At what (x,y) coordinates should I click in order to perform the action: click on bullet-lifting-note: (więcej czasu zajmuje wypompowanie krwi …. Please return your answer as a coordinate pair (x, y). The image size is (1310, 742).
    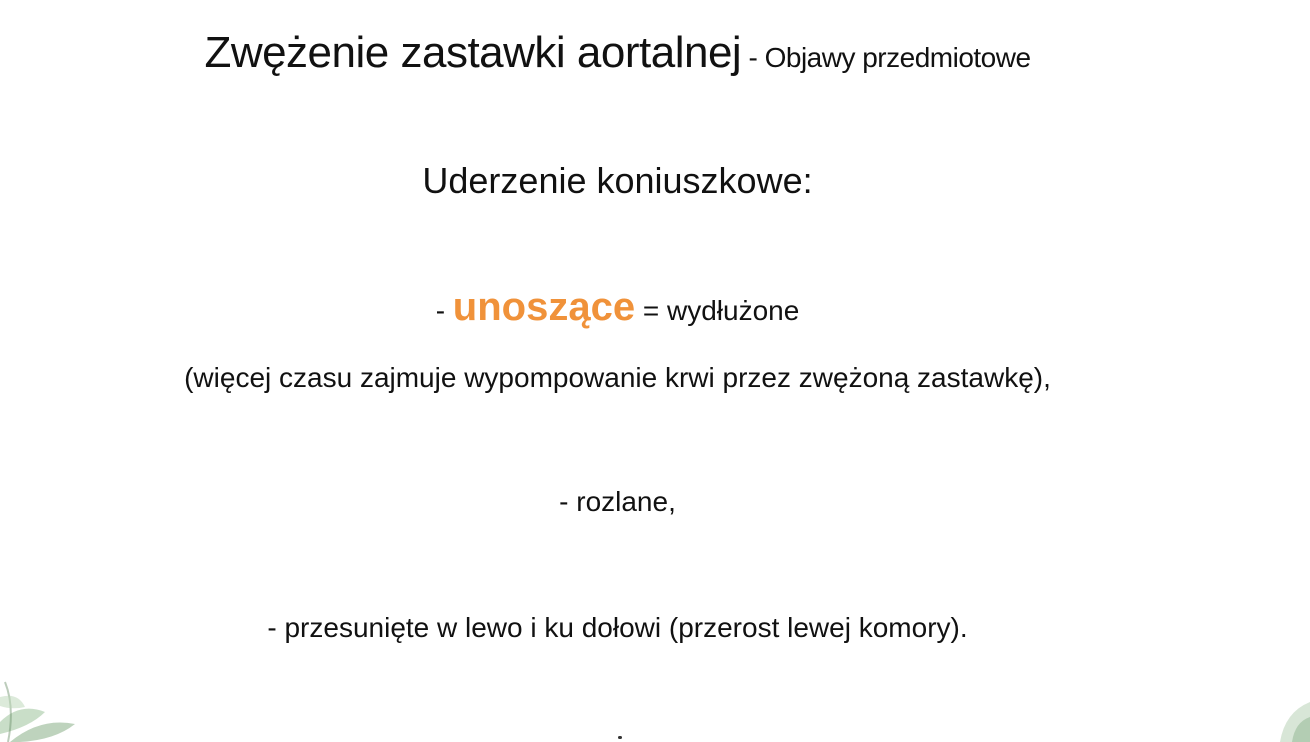
    Looking at the image, I should click on (617, 377).